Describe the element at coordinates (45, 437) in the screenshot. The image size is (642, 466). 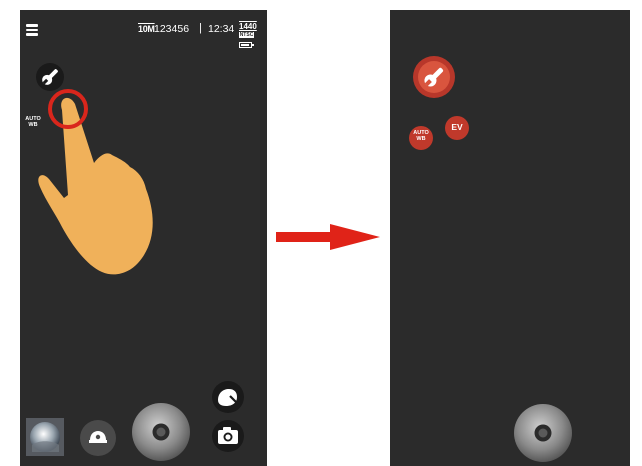
I see `gallery-thumbnail` at that location.